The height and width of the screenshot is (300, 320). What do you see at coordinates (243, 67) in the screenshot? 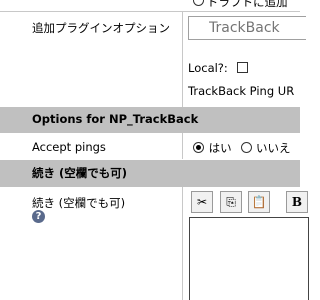
I see `local-checkbox` at bounding box center [243, 67].